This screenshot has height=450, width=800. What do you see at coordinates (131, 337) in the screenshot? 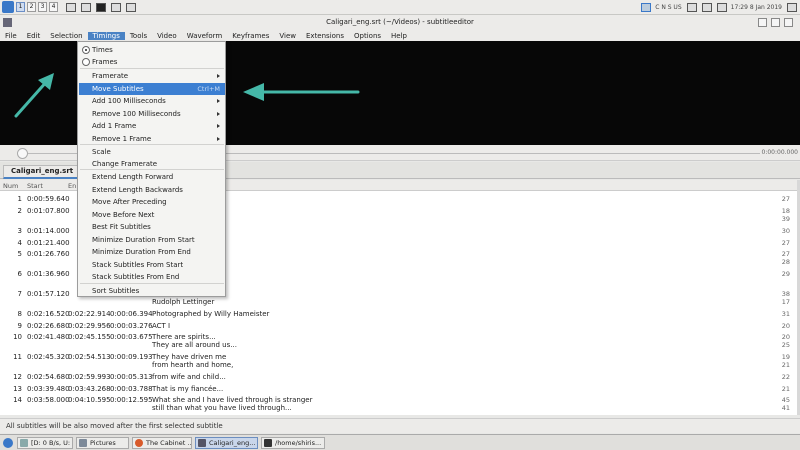
I see `cell-duration: 0:00:03.675` at bounding box center [131, 337].